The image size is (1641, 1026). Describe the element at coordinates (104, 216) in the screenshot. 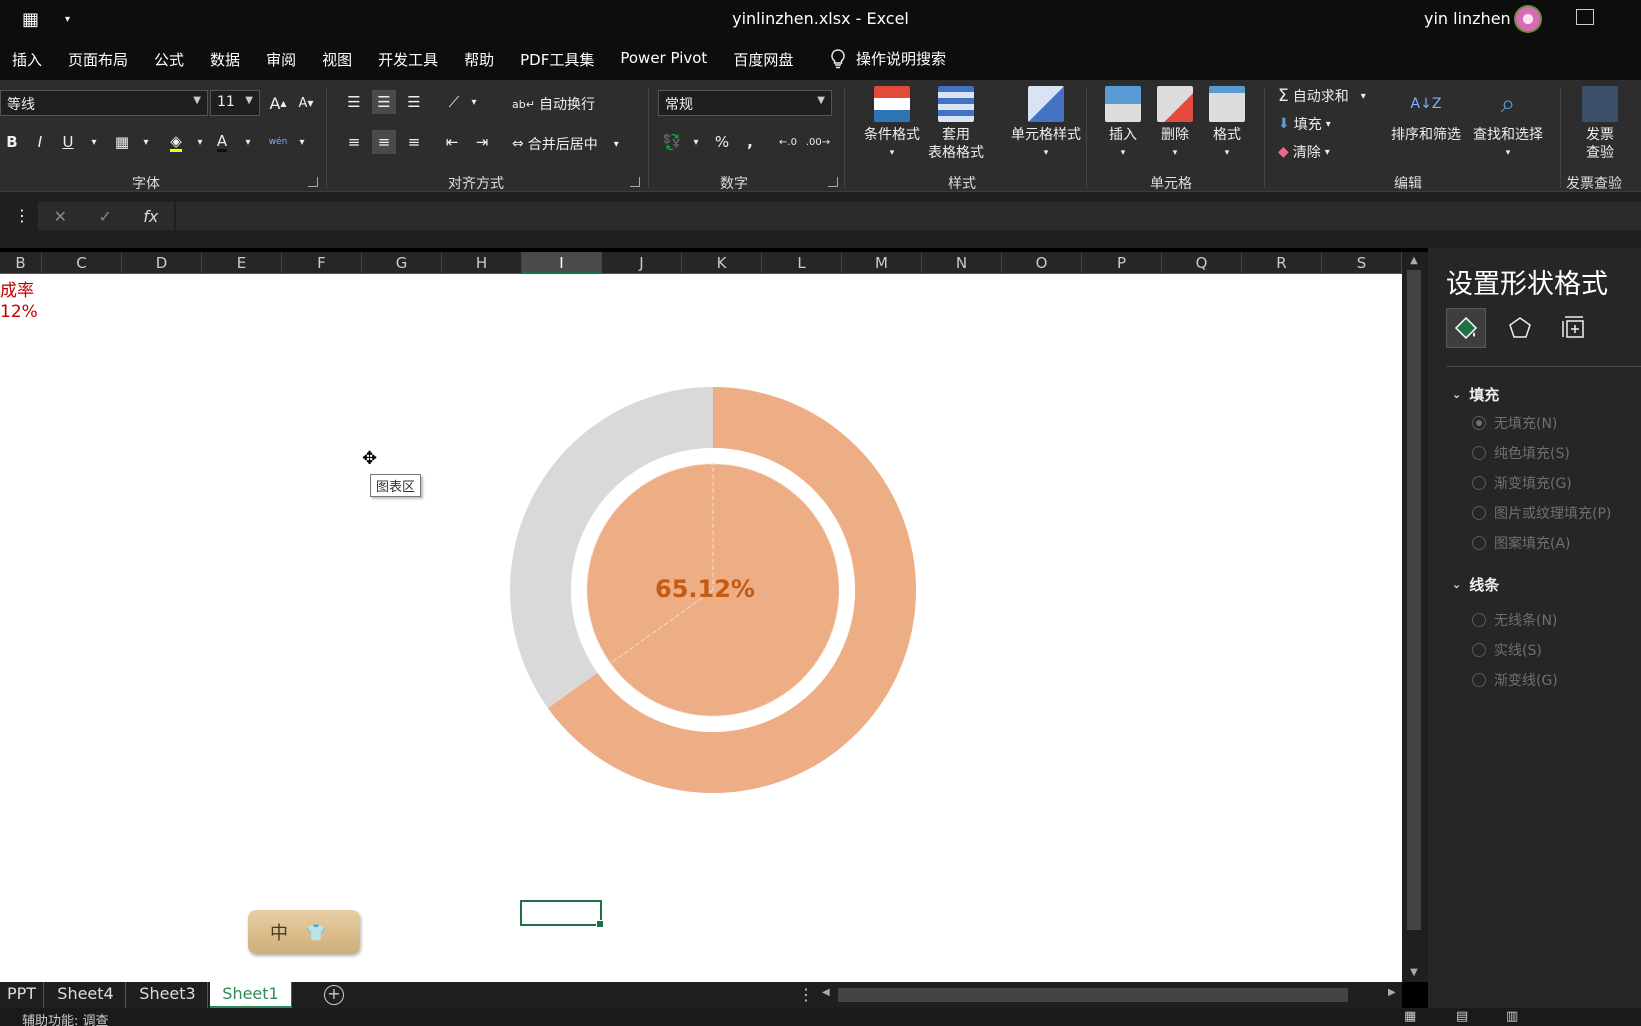

I see `enter-icon: ✓` at that location.